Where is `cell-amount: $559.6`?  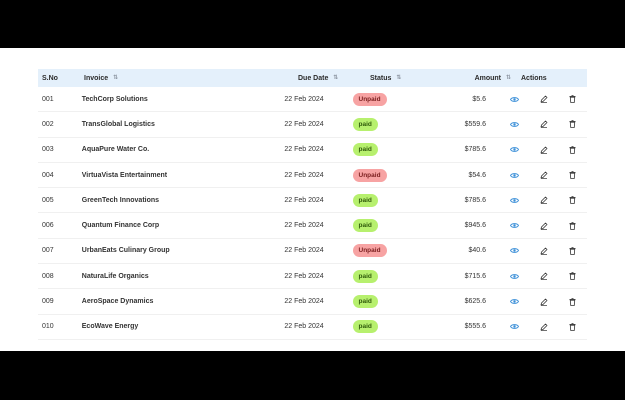
cell-amount: $559.6 is located at coordinates (451, 124).